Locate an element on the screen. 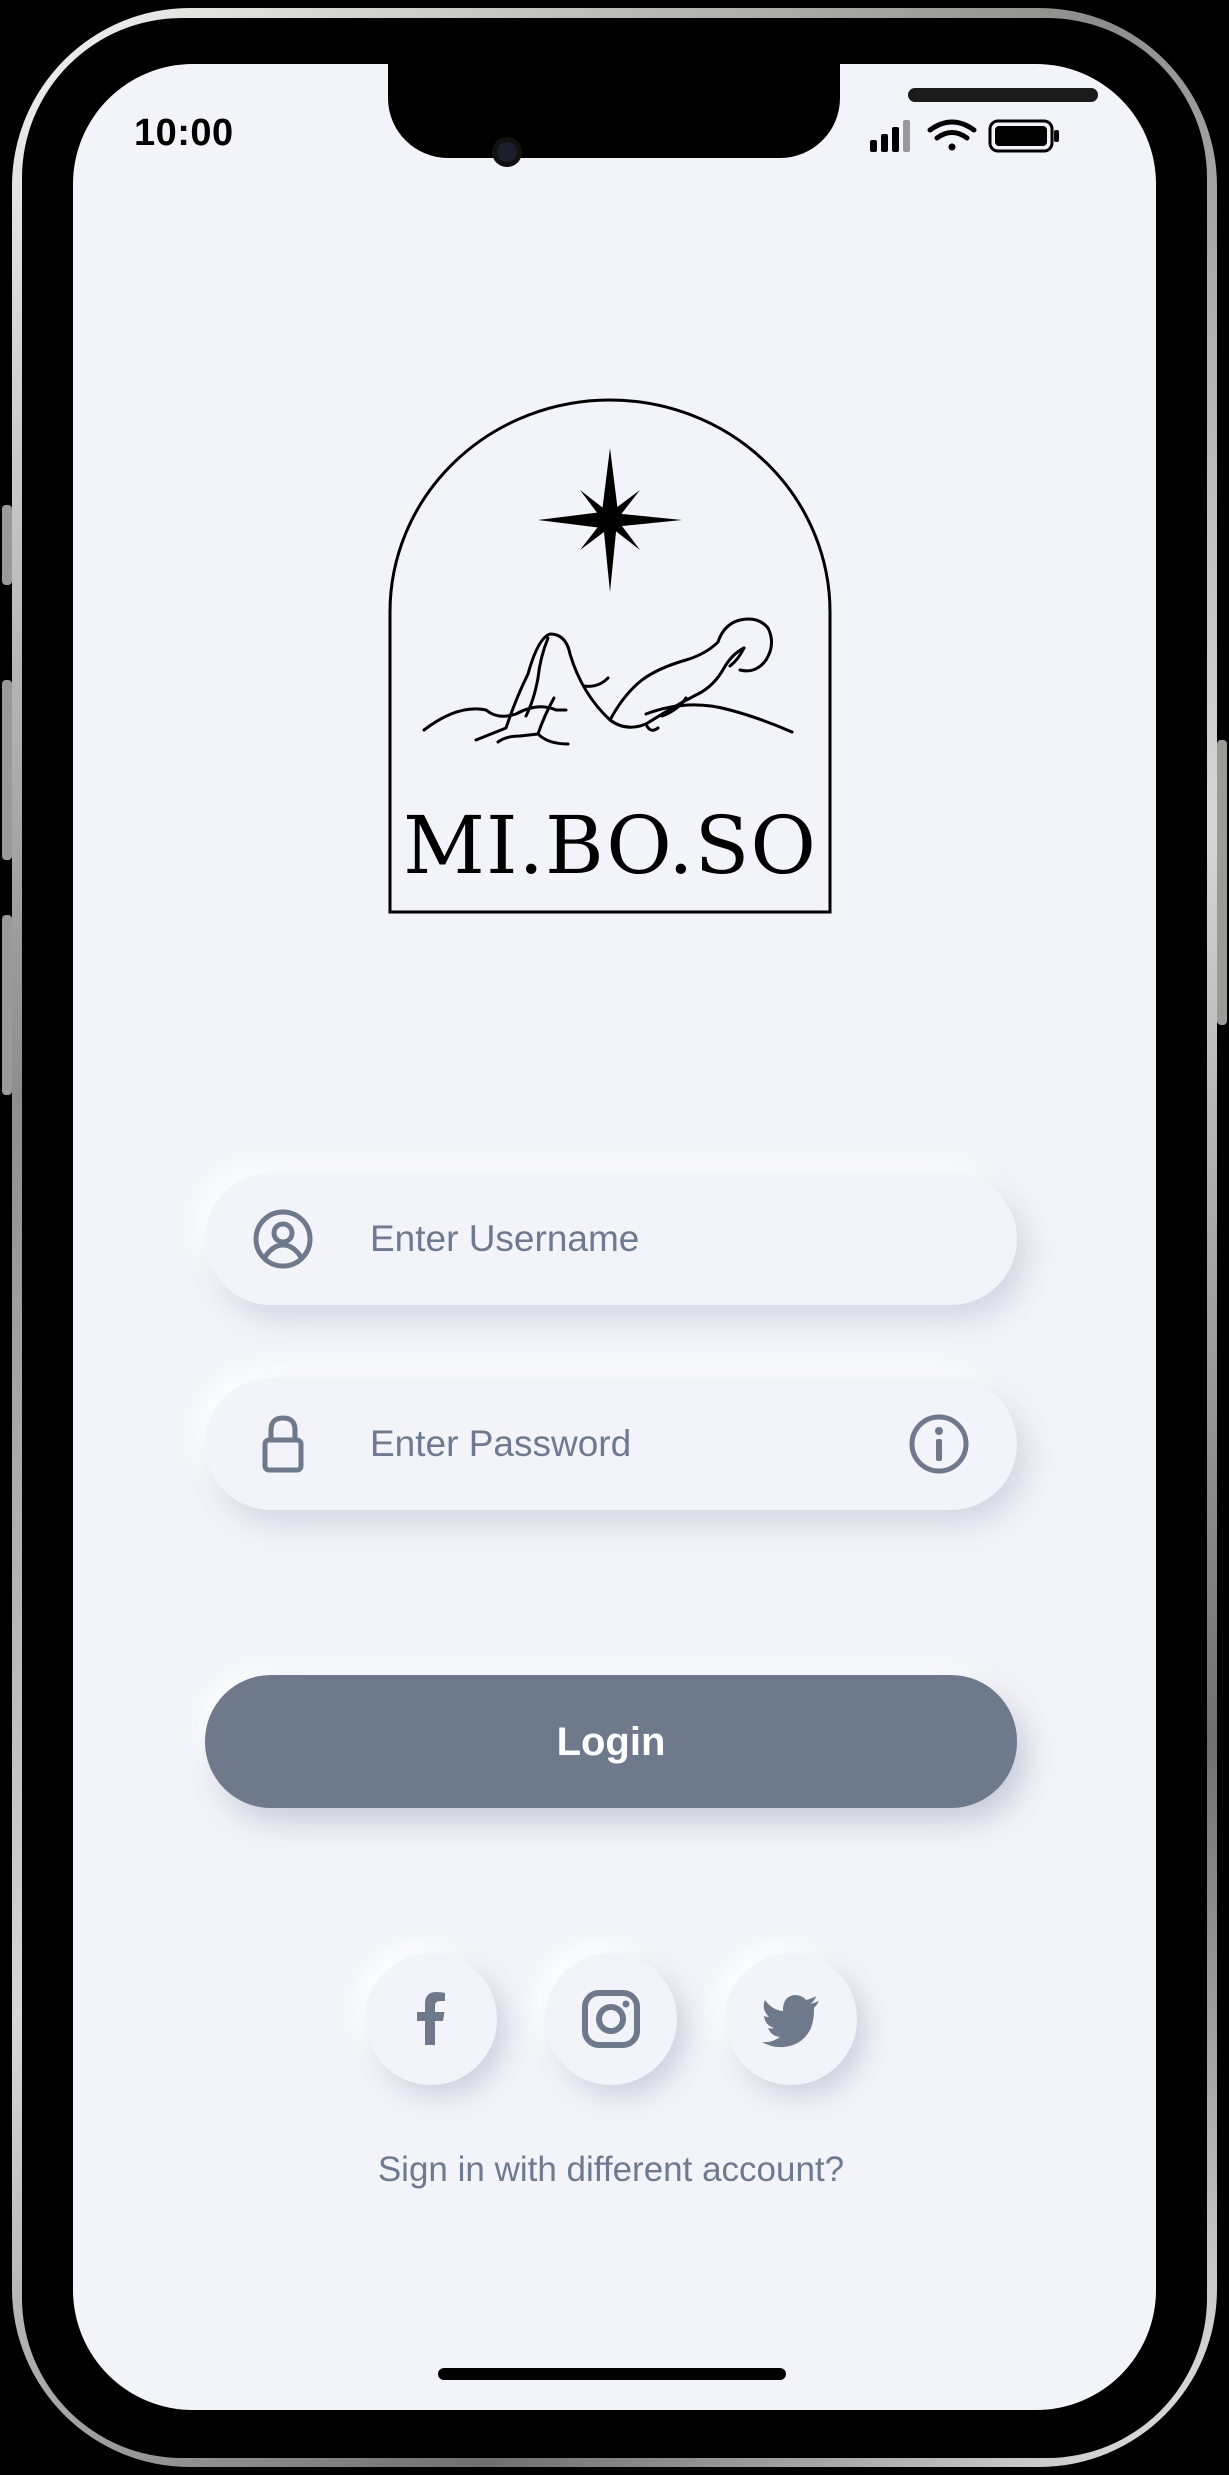 Image resolution: width=1229 pixels, height=2475 pixels. username-field is located at coordinates (611, 1239).